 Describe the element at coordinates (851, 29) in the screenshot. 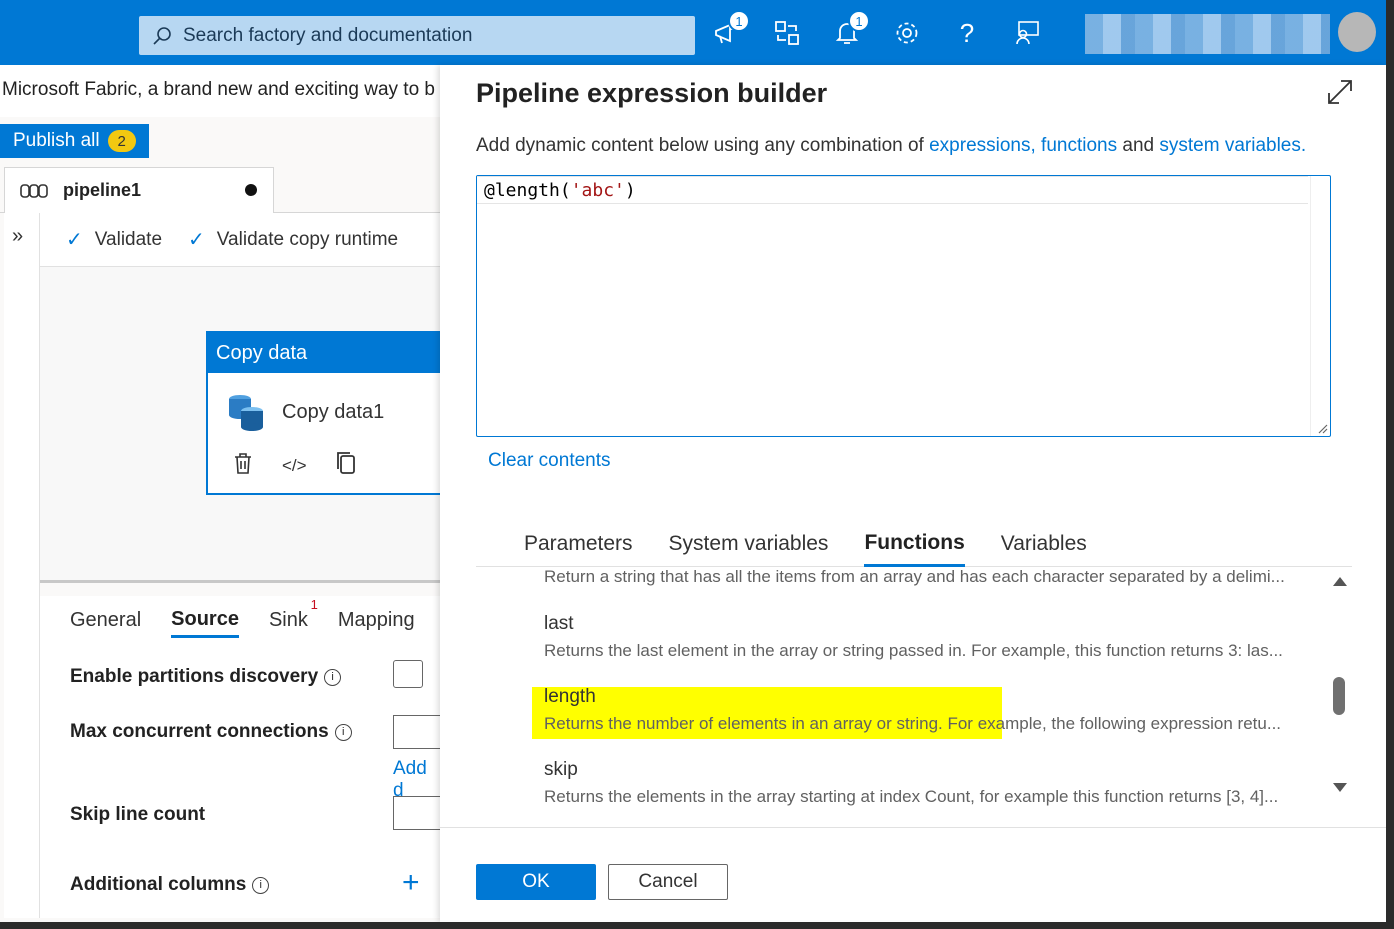

I see `notifications-button: 1` at that location.